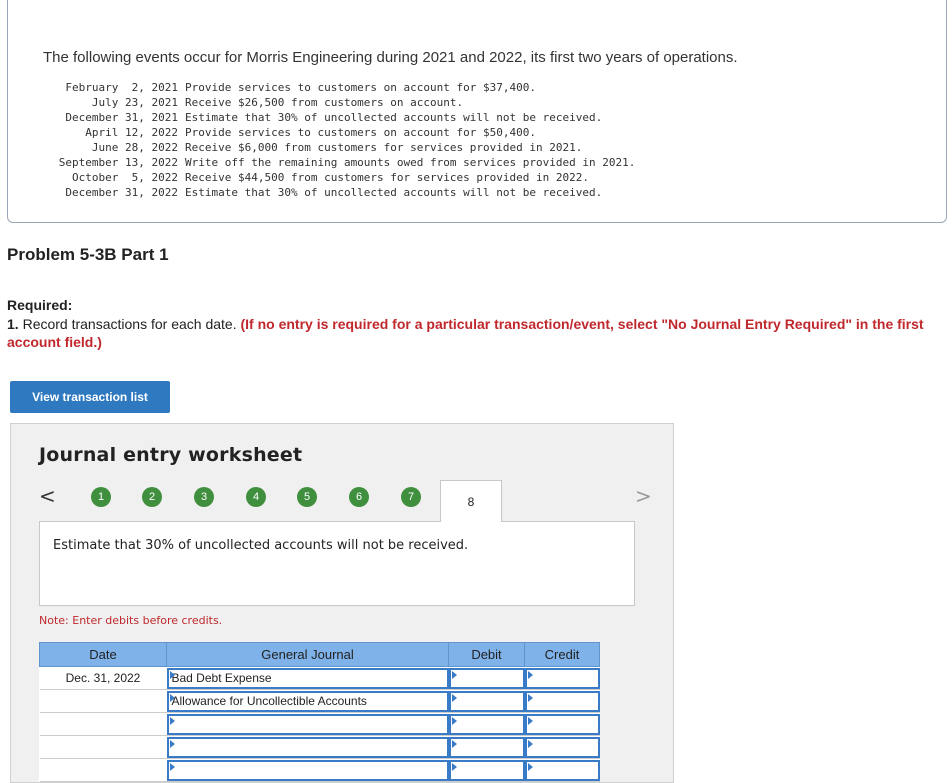 This screenshot has height=783, width=952. I want to click on required-label: Required:, so click(40, 305).